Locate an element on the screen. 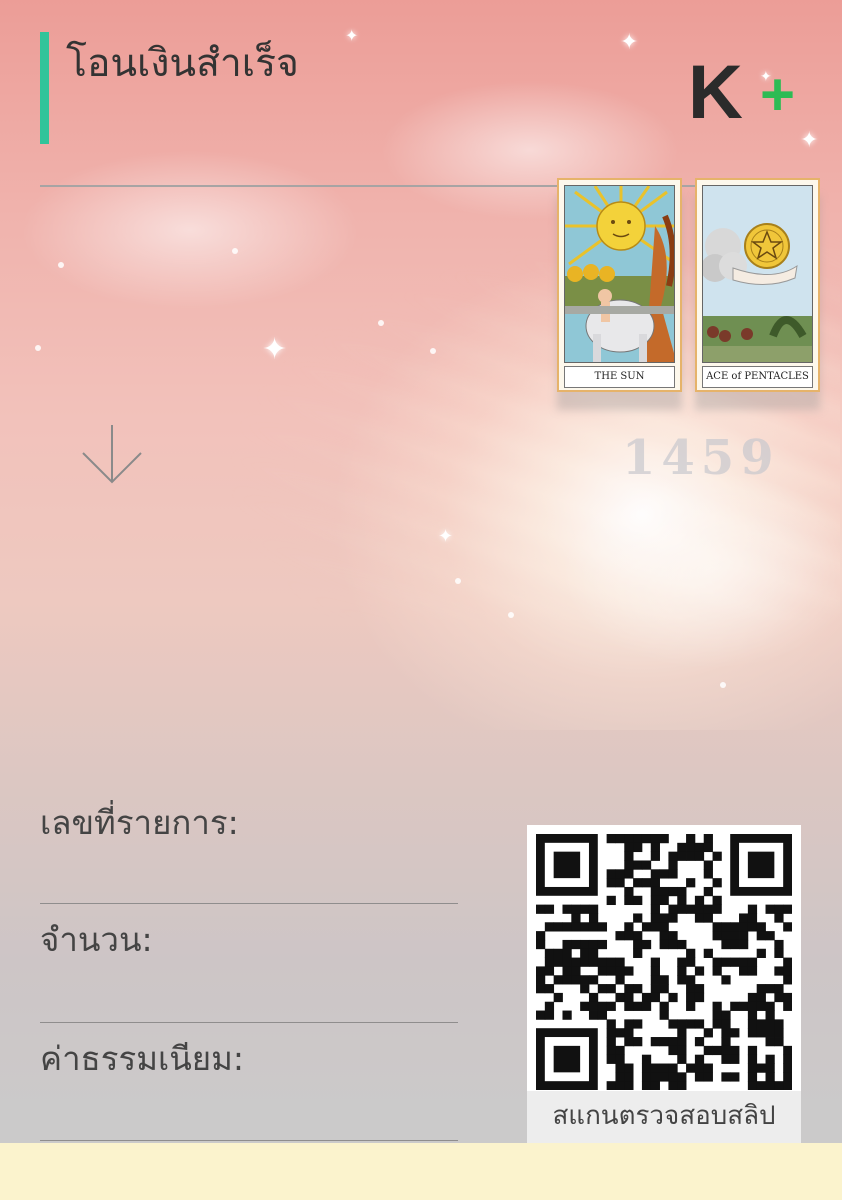 The height and width of the screenshot is (1200, 842). title-accent-bar is located at coordinates (44, 88).